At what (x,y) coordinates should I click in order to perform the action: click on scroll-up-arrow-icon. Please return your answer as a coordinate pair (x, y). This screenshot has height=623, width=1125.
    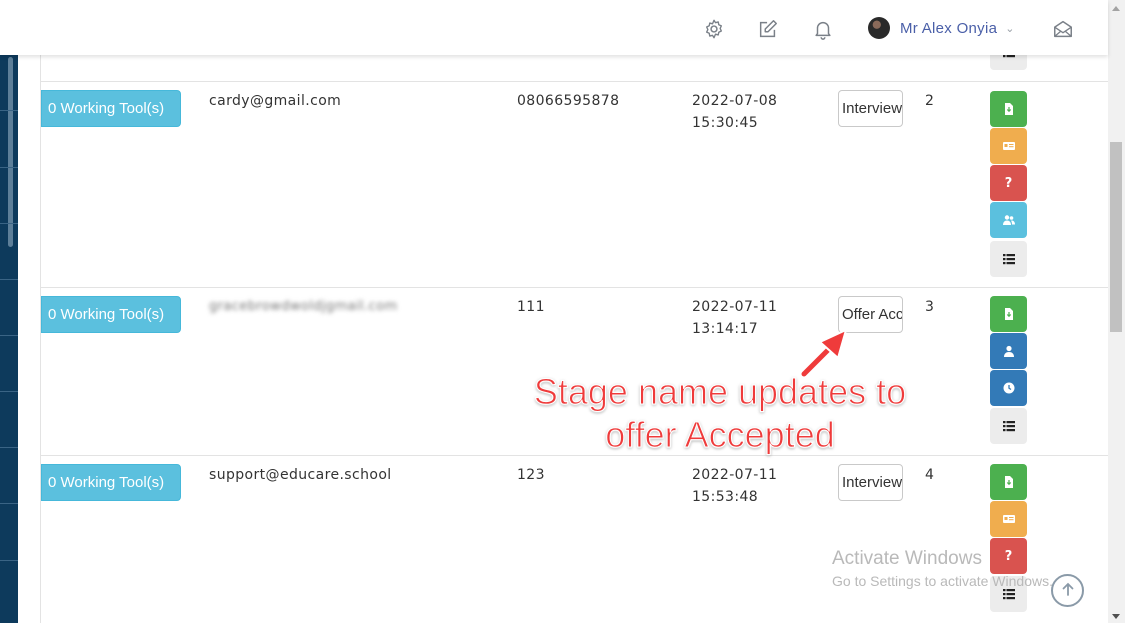
    Looking at the image, I should click on (1116, 8).